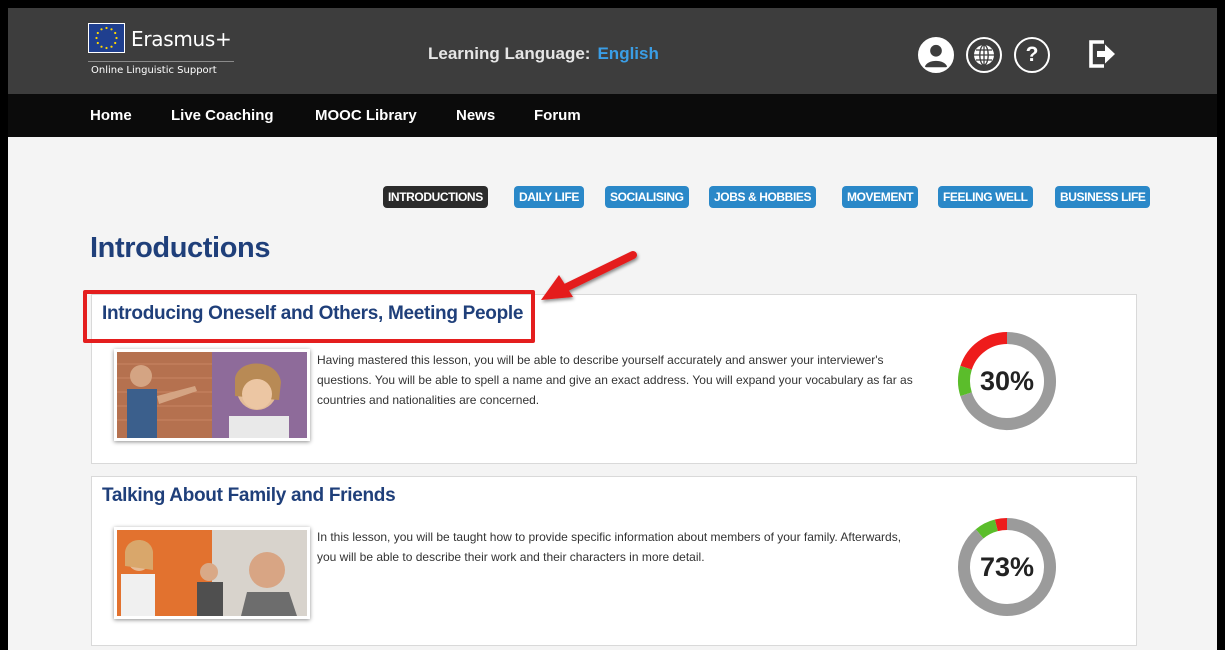  I want to click on nav-home: Home, so click(111, 115).